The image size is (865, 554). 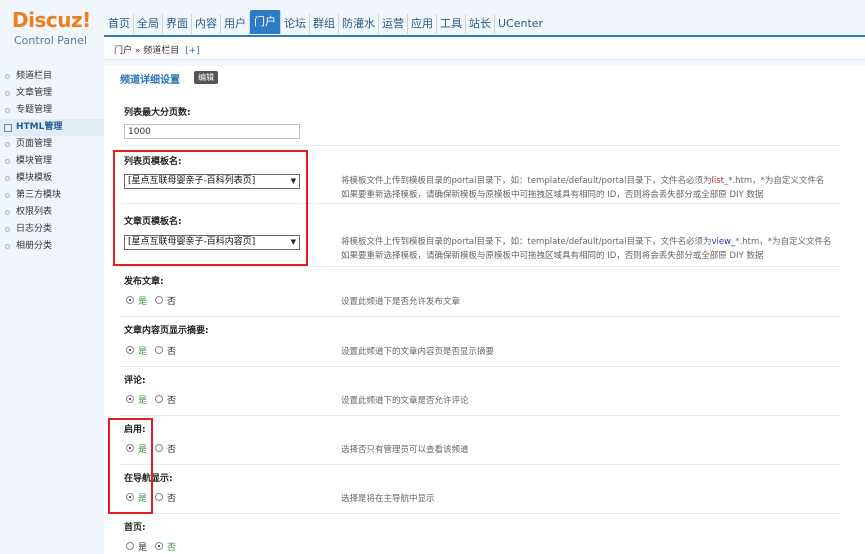 What do you see at coordinates (119, 24) in the screenshot?
I see `nav-home: 首页` at bounding box center [119, 24].